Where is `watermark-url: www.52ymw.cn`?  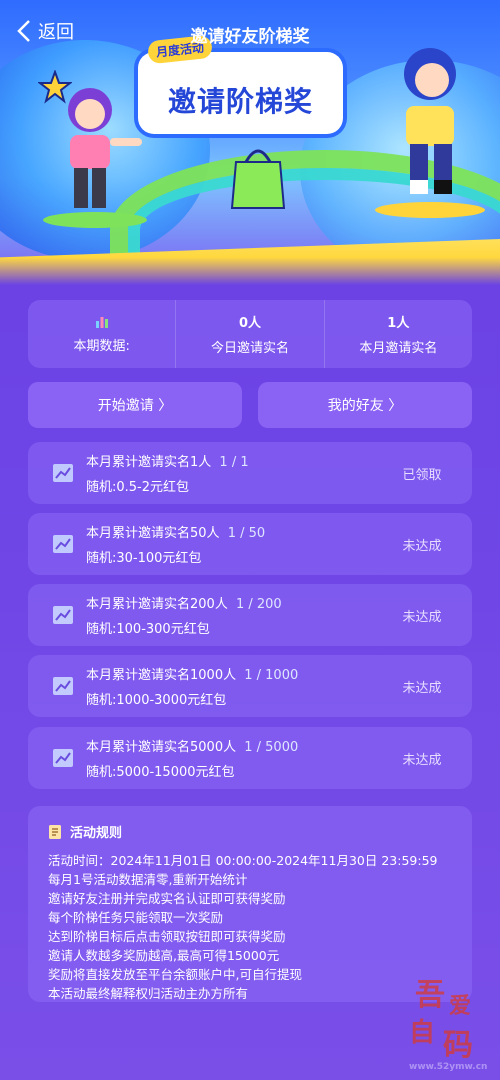 watermark-url: www.52ymw.cn is located at coordinates (448, 1067).